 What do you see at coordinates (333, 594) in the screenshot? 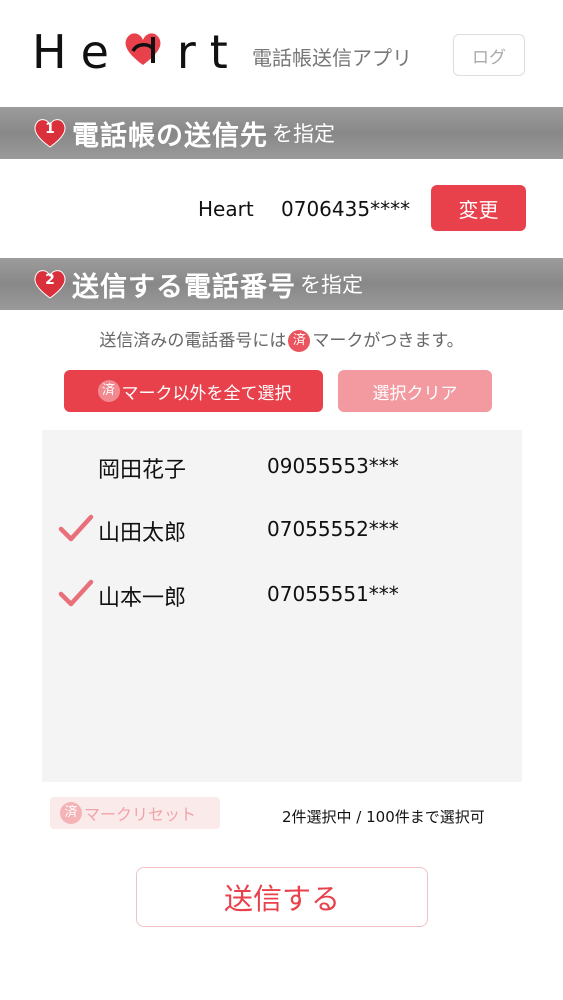
I see `contact-phone: 07055551***` at bounding box center [333, 594].